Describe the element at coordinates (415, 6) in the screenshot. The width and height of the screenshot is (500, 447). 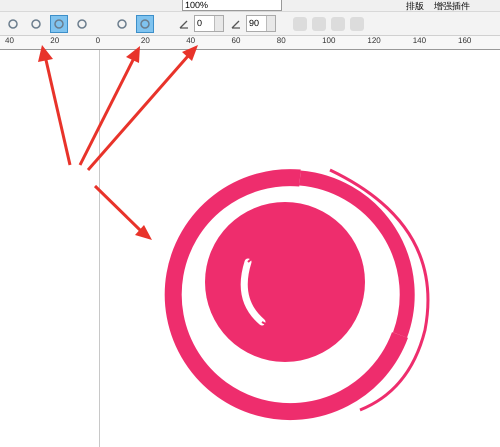
I see `toolbar-button: 排版` at that location.